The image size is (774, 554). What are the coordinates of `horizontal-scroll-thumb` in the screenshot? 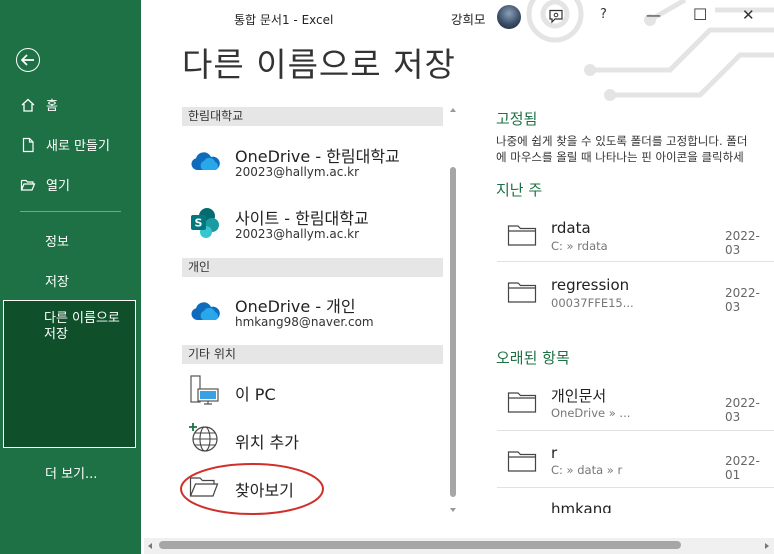 It's located at (420, 545).